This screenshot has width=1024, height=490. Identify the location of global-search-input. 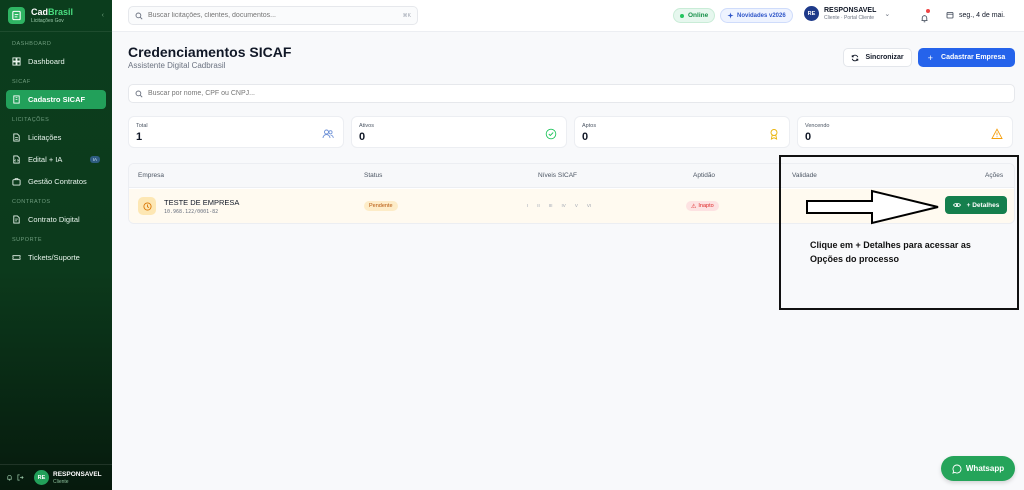
(275, 15).